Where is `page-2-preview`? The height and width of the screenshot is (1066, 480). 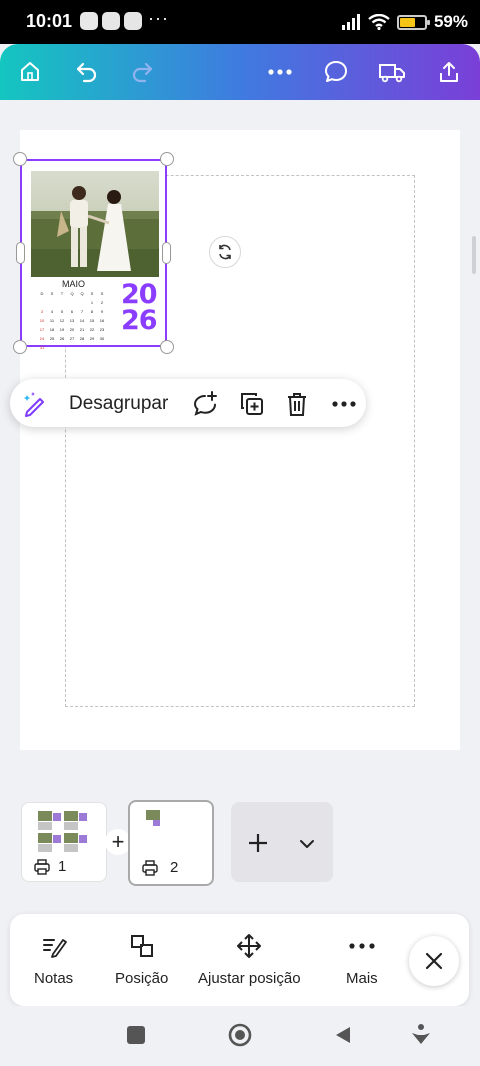
page-2-preview is located at coordinates (153, 818).